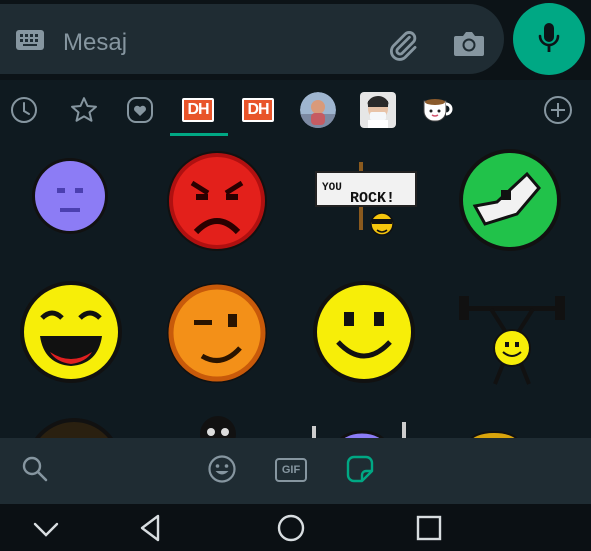  What do you see at coordinates (510, 200) in the screenshot?
I see `sticker-green-wave` at bounding box center [510, 200].